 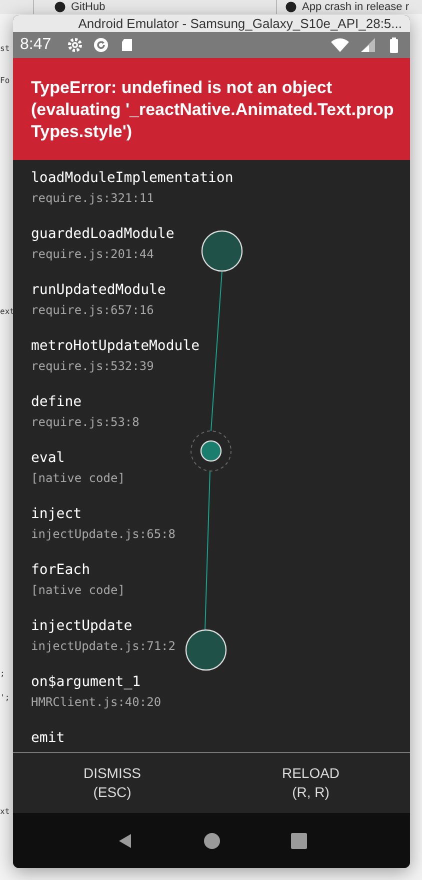 I want to click on stack-frame-method: inject, so click(x=211, y=514).